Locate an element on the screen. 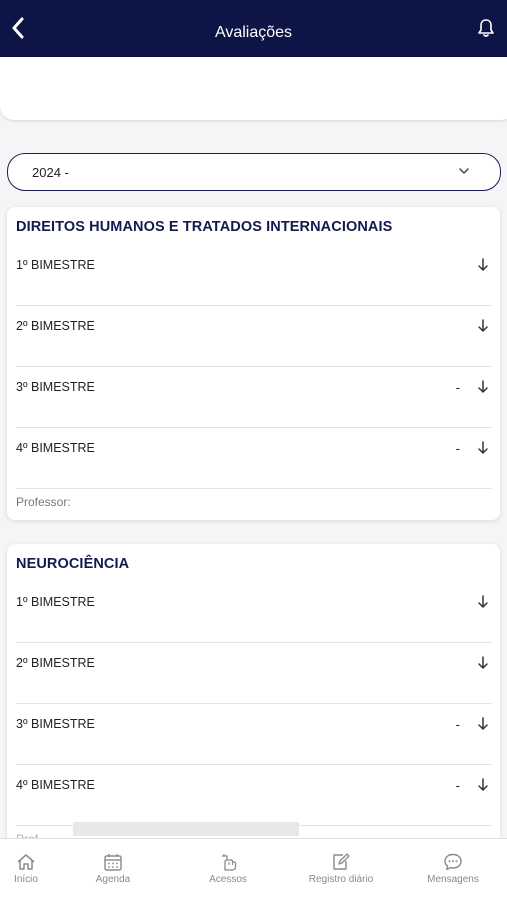  nav-label: Registro diário is located at coordinates (341, 879).